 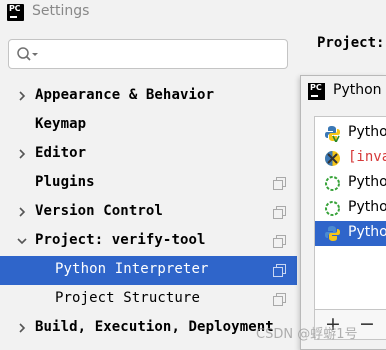 What do you see at coordinates (332, 158) in the screenshot?
I see `invalid-python-icon` at bounding box center [332, 158].